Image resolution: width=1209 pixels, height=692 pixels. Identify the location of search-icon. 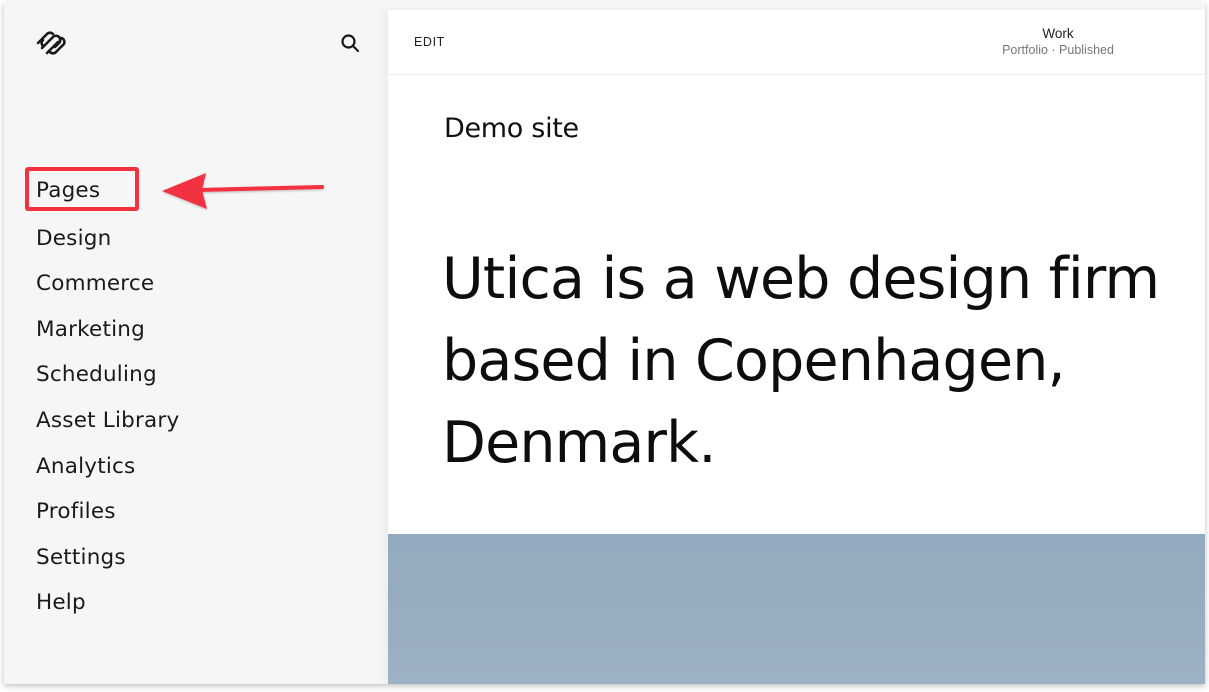
(350, 43).